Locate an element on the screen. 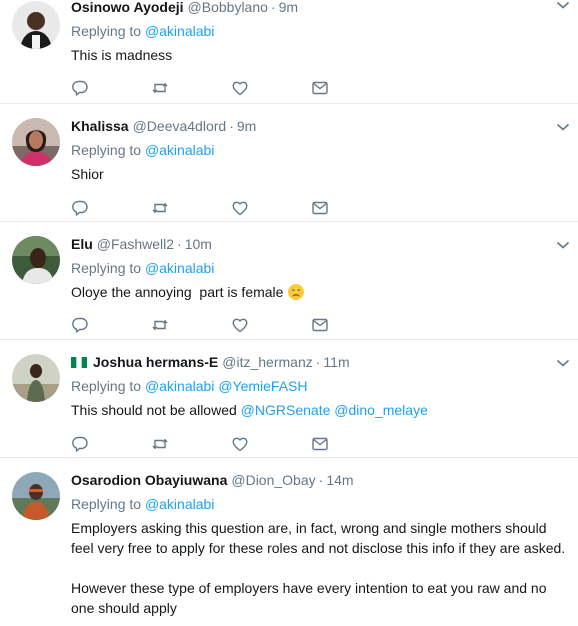 This screenshot has width=578, height=626. mention-link: @YemieFASH is located at coordinates (262, 386).